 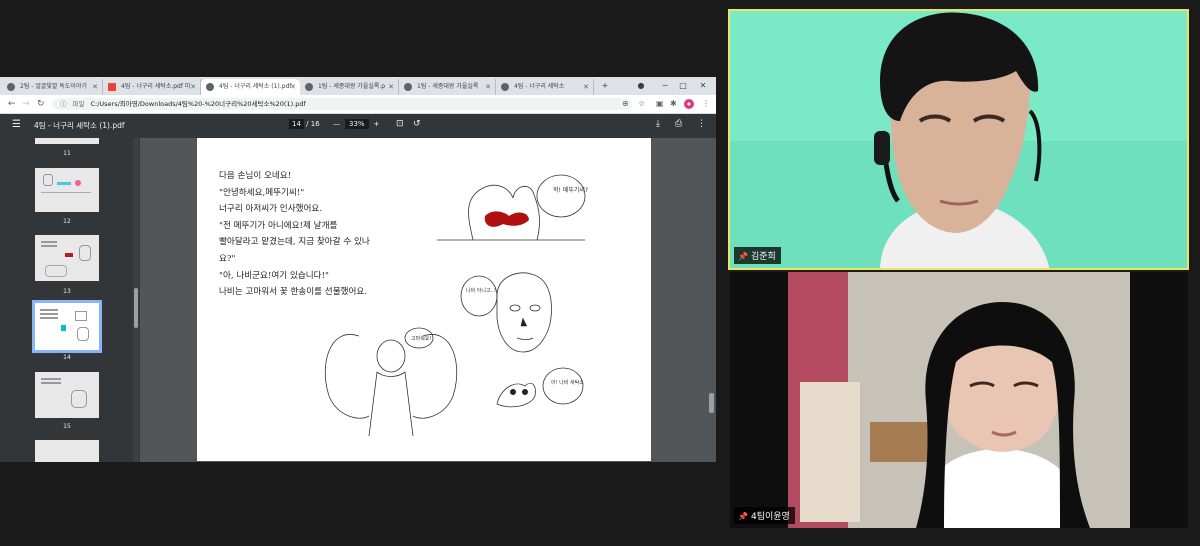 I want to click on minimize-icon: ─, so click(x=665, y=86).